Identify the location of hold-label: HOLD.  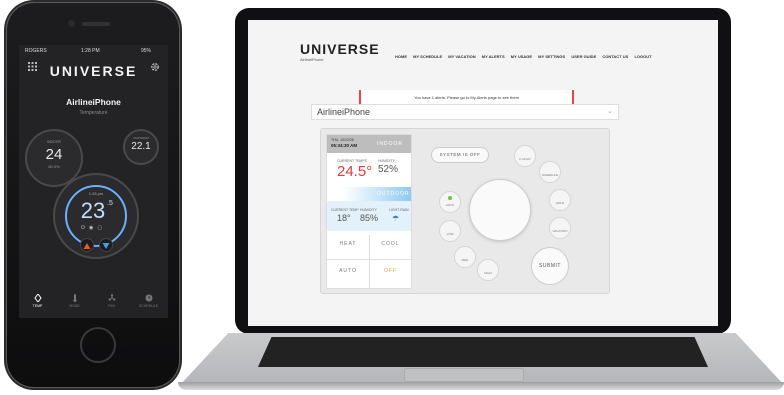
(560, 203).